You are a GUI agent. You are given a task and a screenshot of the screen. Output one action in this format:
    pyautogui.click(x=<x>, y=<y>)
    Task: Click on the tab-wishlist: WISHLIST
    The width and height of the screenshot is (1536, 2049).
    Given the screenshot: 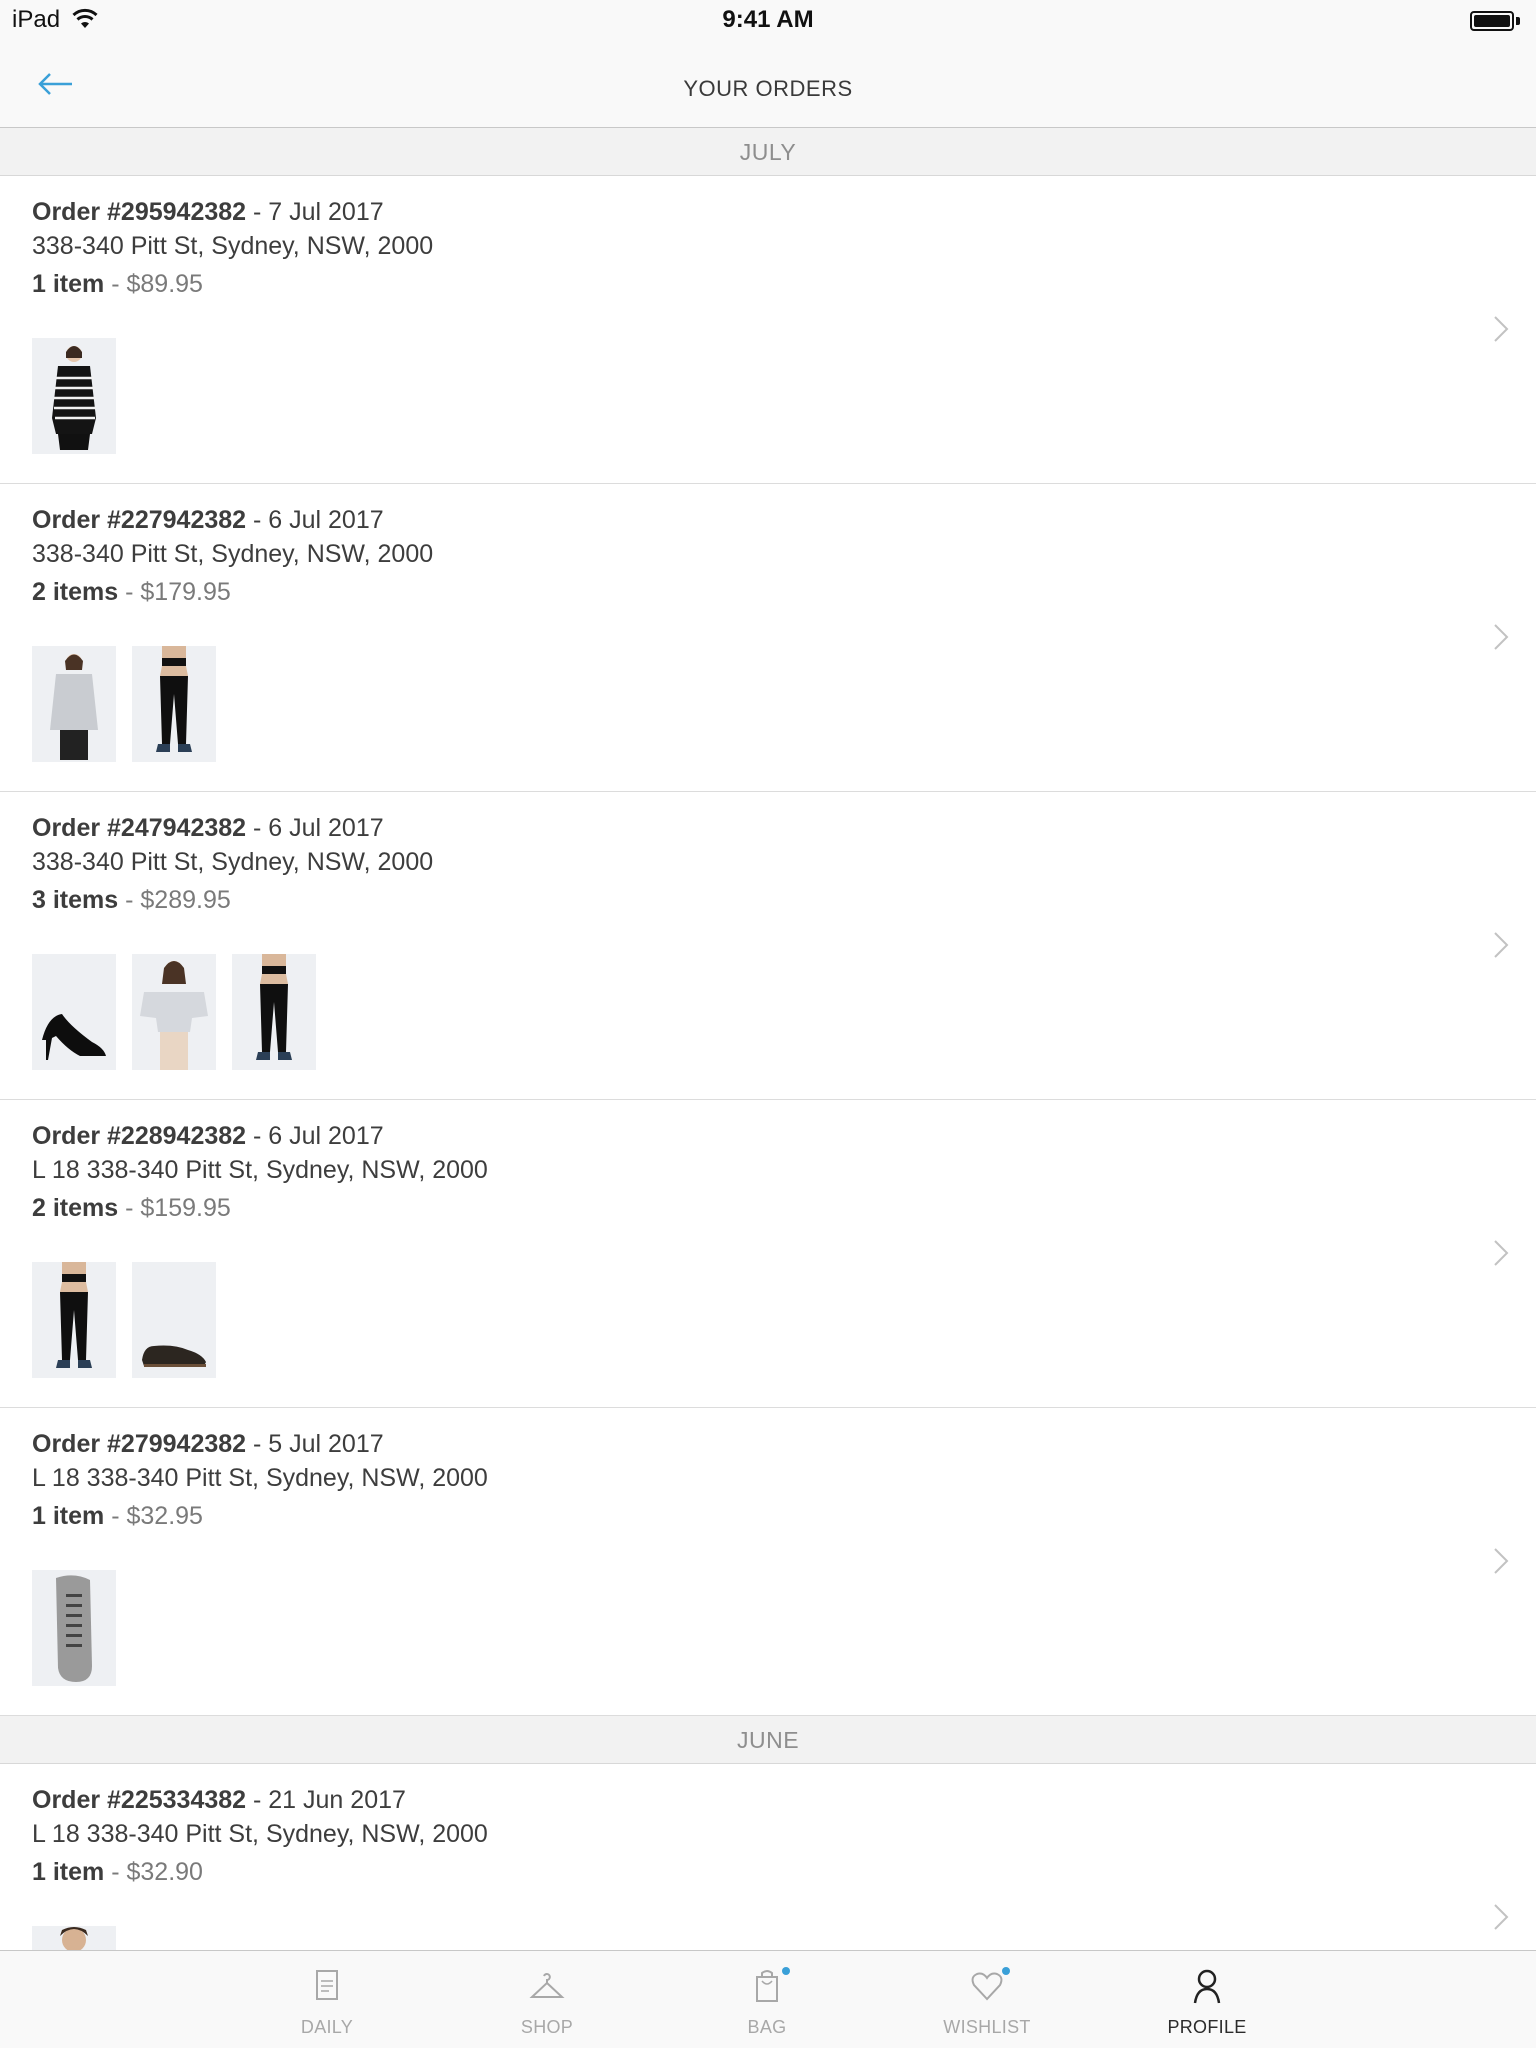 What is the action you would take?
    pyautogui.click(x=987, y=2000)
    